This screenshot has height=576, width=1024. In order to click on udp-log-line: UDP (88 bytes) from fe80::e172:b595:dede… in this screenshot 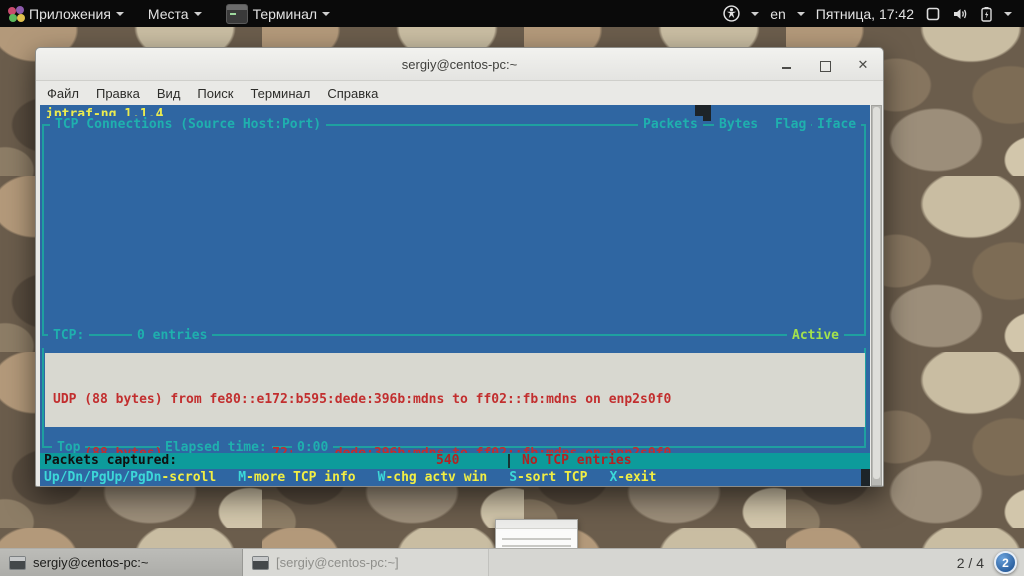, I will do `click(362, 399)`.